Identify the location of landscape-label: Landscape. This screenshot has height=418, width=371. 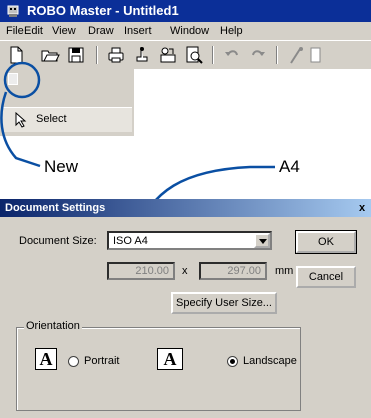
(270, 361).